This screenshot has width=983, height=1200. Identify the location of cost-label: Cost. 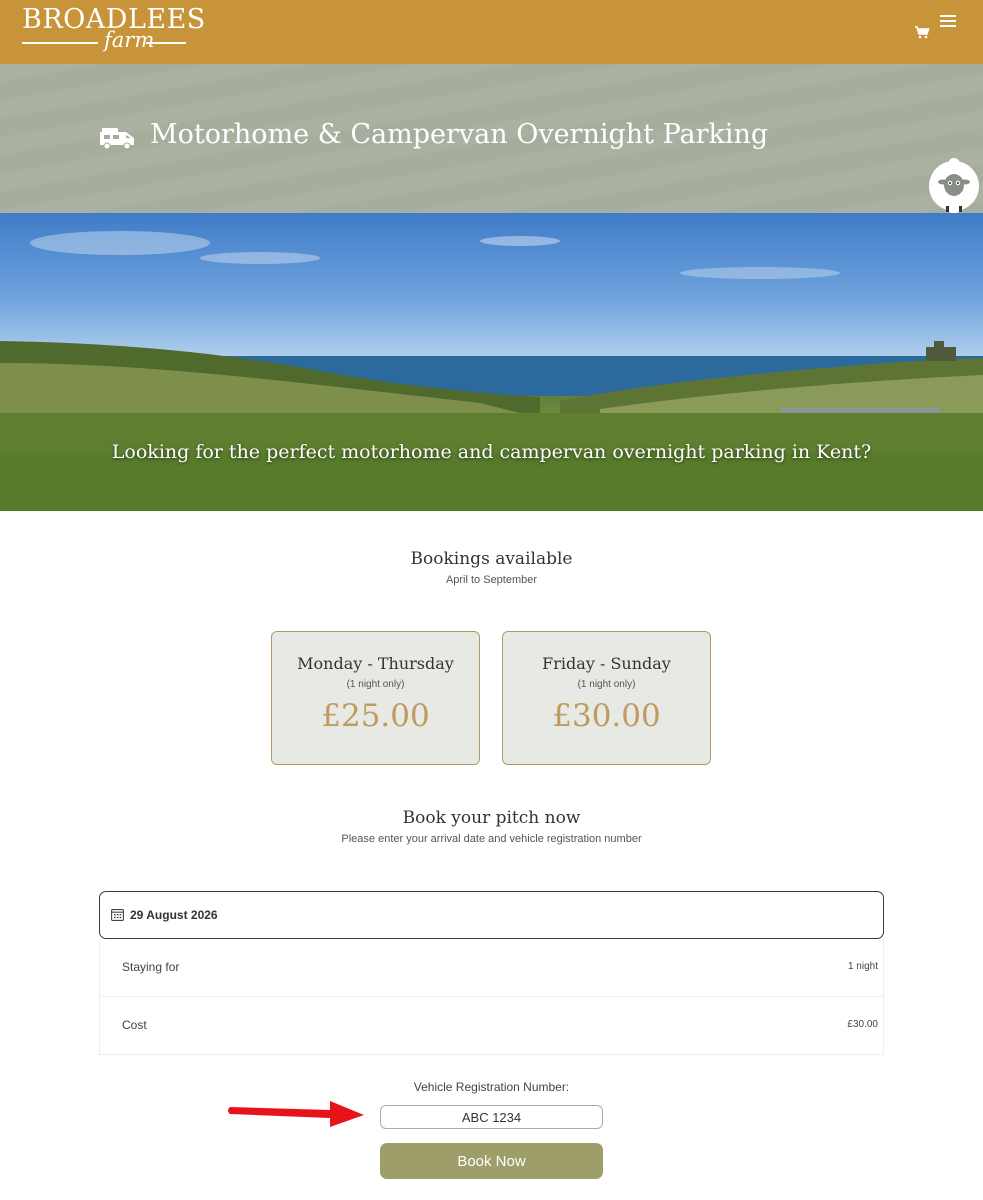
(134, 1025).